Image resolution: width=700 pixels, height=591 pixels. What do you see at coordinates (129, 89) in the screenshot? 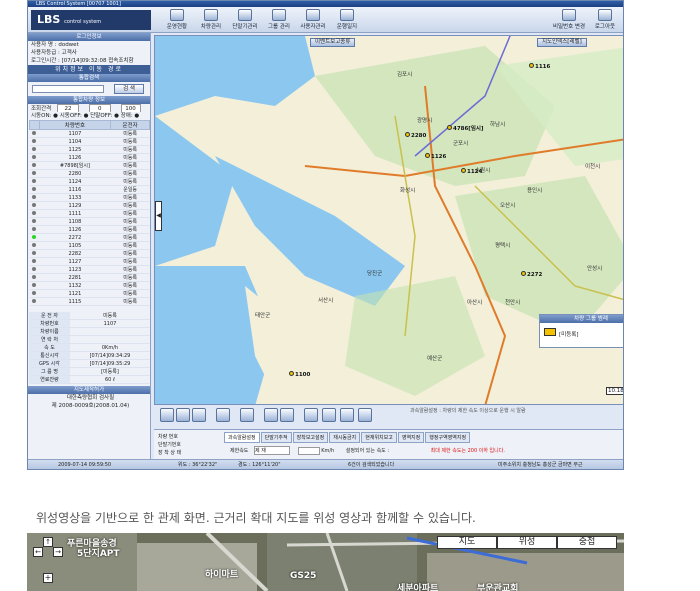
I see `search-button: 검 색` at bounding box center [129, 89].